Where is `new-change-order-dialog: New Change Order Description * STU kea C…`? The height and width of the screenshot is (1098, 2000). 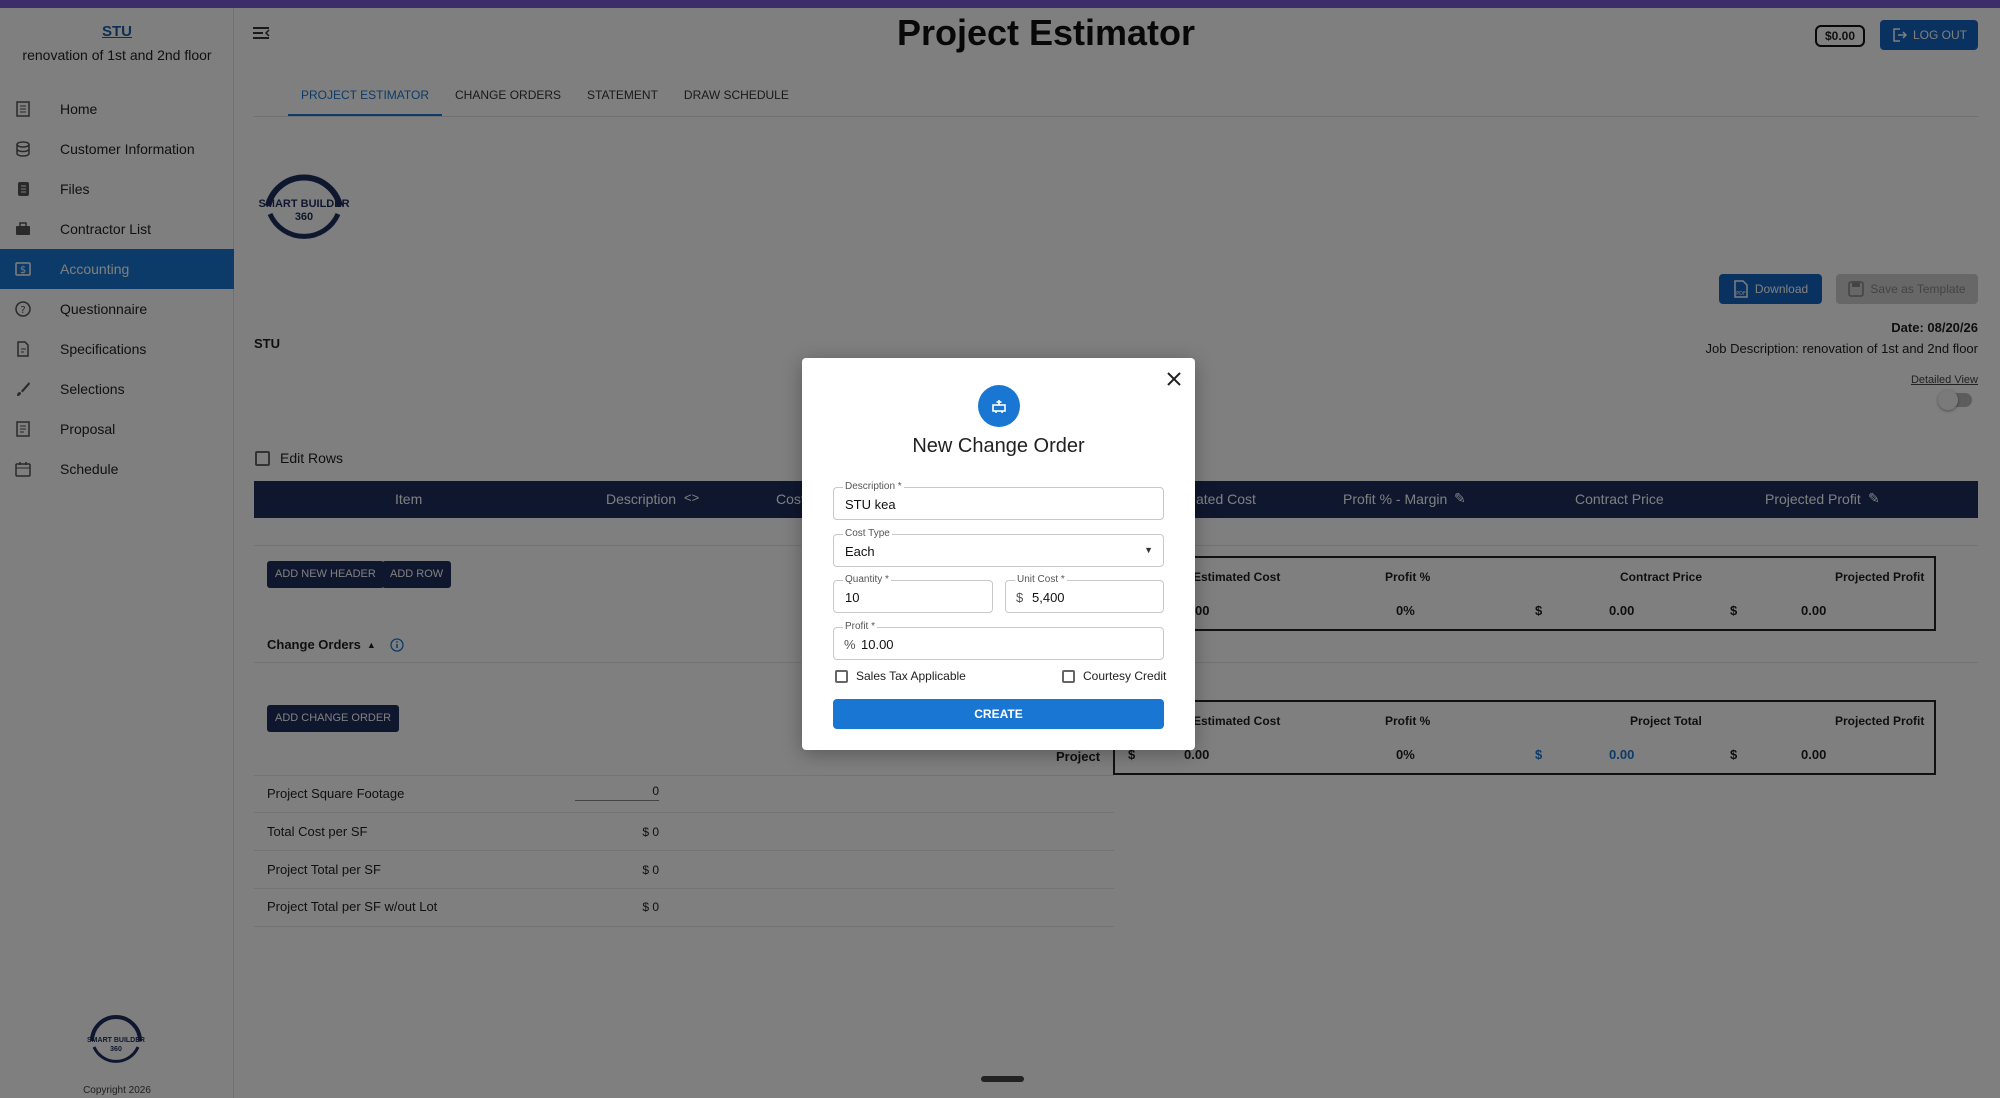
new-change-order-dialog: New Change Order Description * STU kea C… is located at coordinates (998, 554).